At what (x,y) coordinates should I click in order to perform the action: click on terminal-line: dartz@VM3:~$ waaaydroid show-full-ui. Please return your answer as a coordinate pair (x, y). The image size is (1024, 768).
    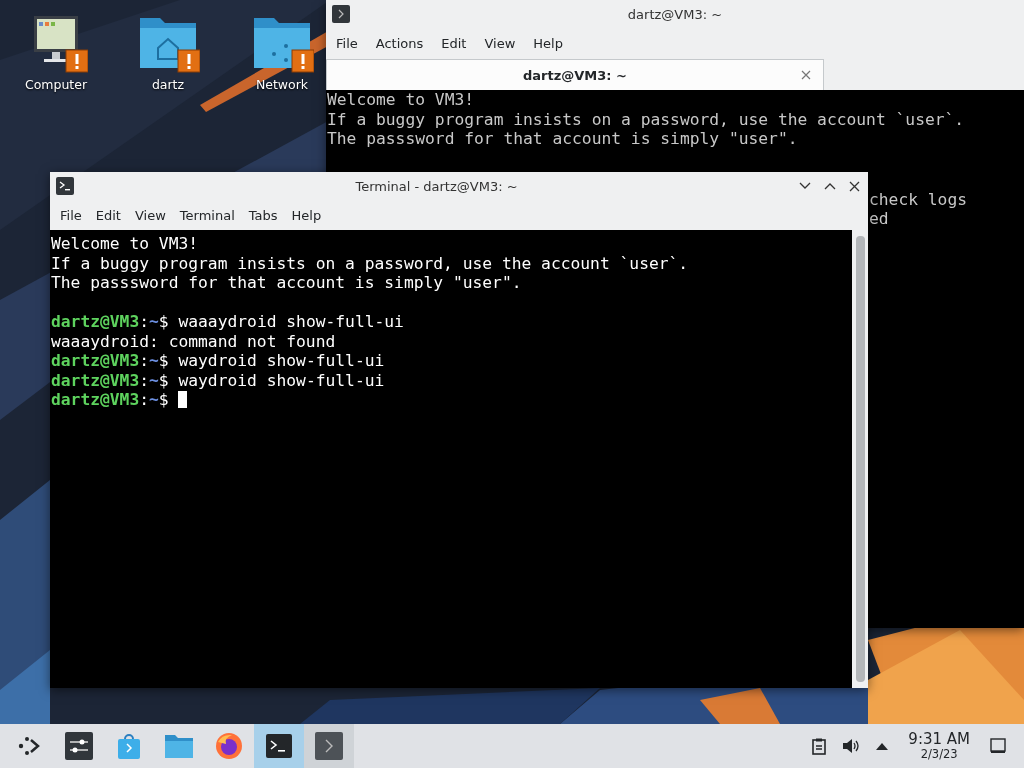
    Looking at the image, I should click on (227, 321).